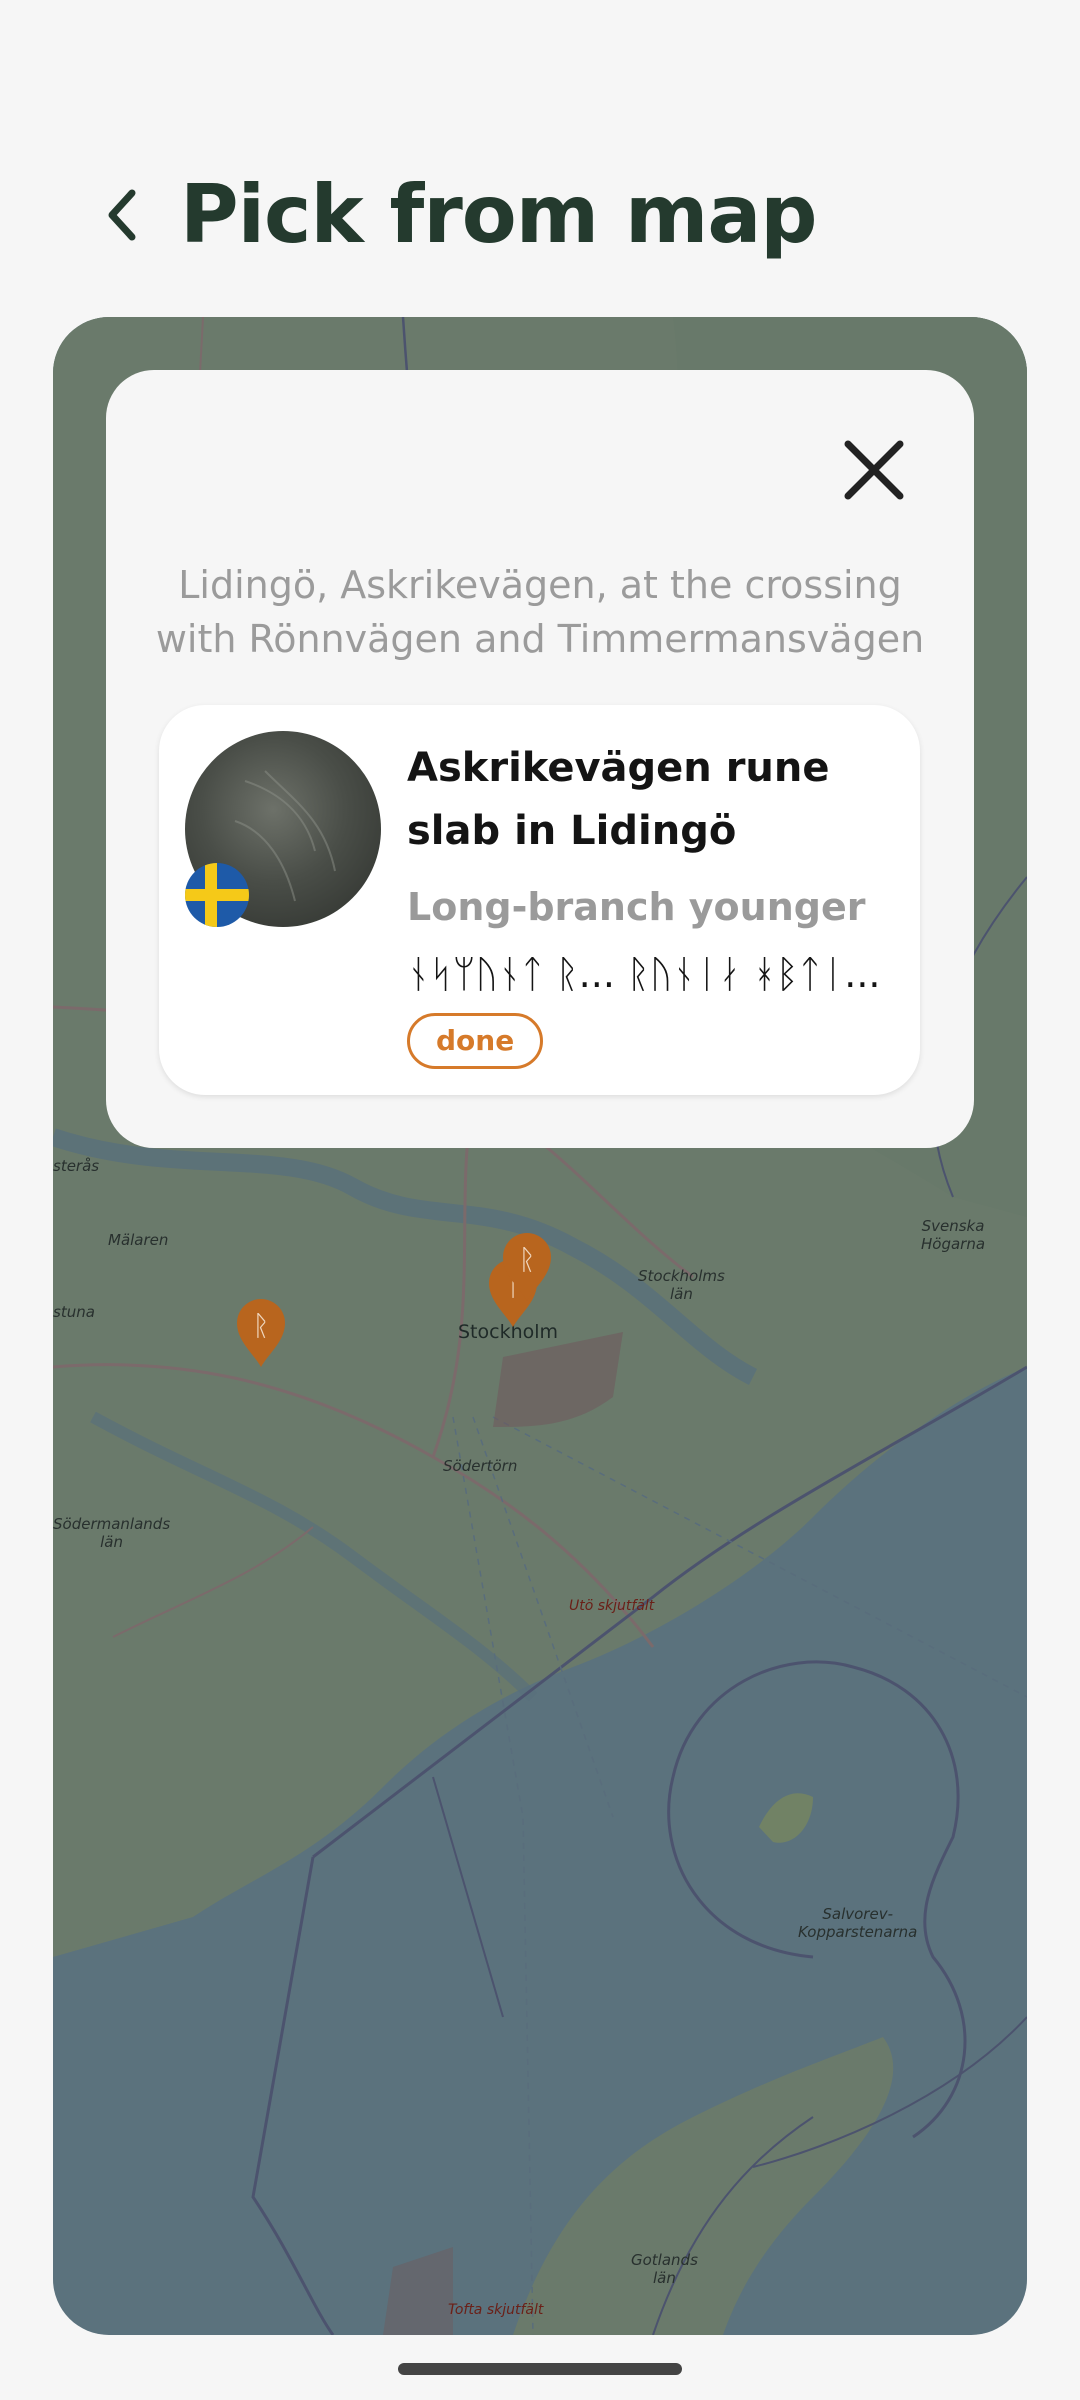  What do you see at coordinates (112, 1533) in the screenshot?
I see `map-label-sodermanlands-lan: Södermanlands län` at bounding box center [112, 1533].